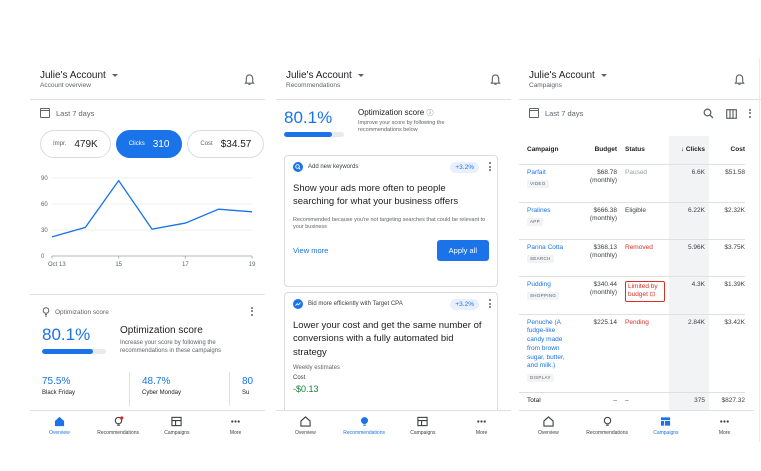  Describe the element at coordinates (226, 144) in the screenshot. I see `pill-cost: Cost $34.57` at that location.